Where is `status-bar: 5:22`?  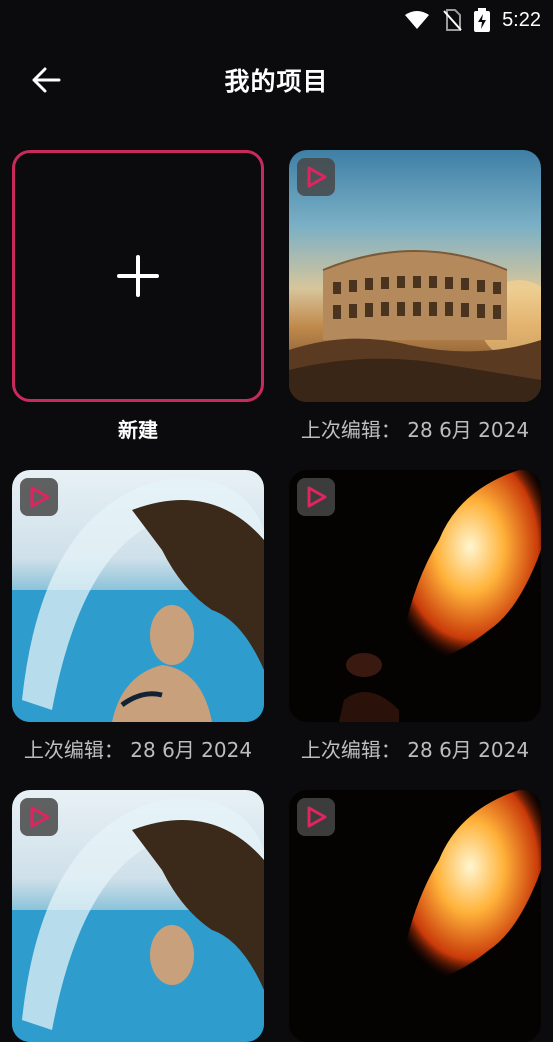 status-bar: 5:22 is located at coordinates (276, 20).